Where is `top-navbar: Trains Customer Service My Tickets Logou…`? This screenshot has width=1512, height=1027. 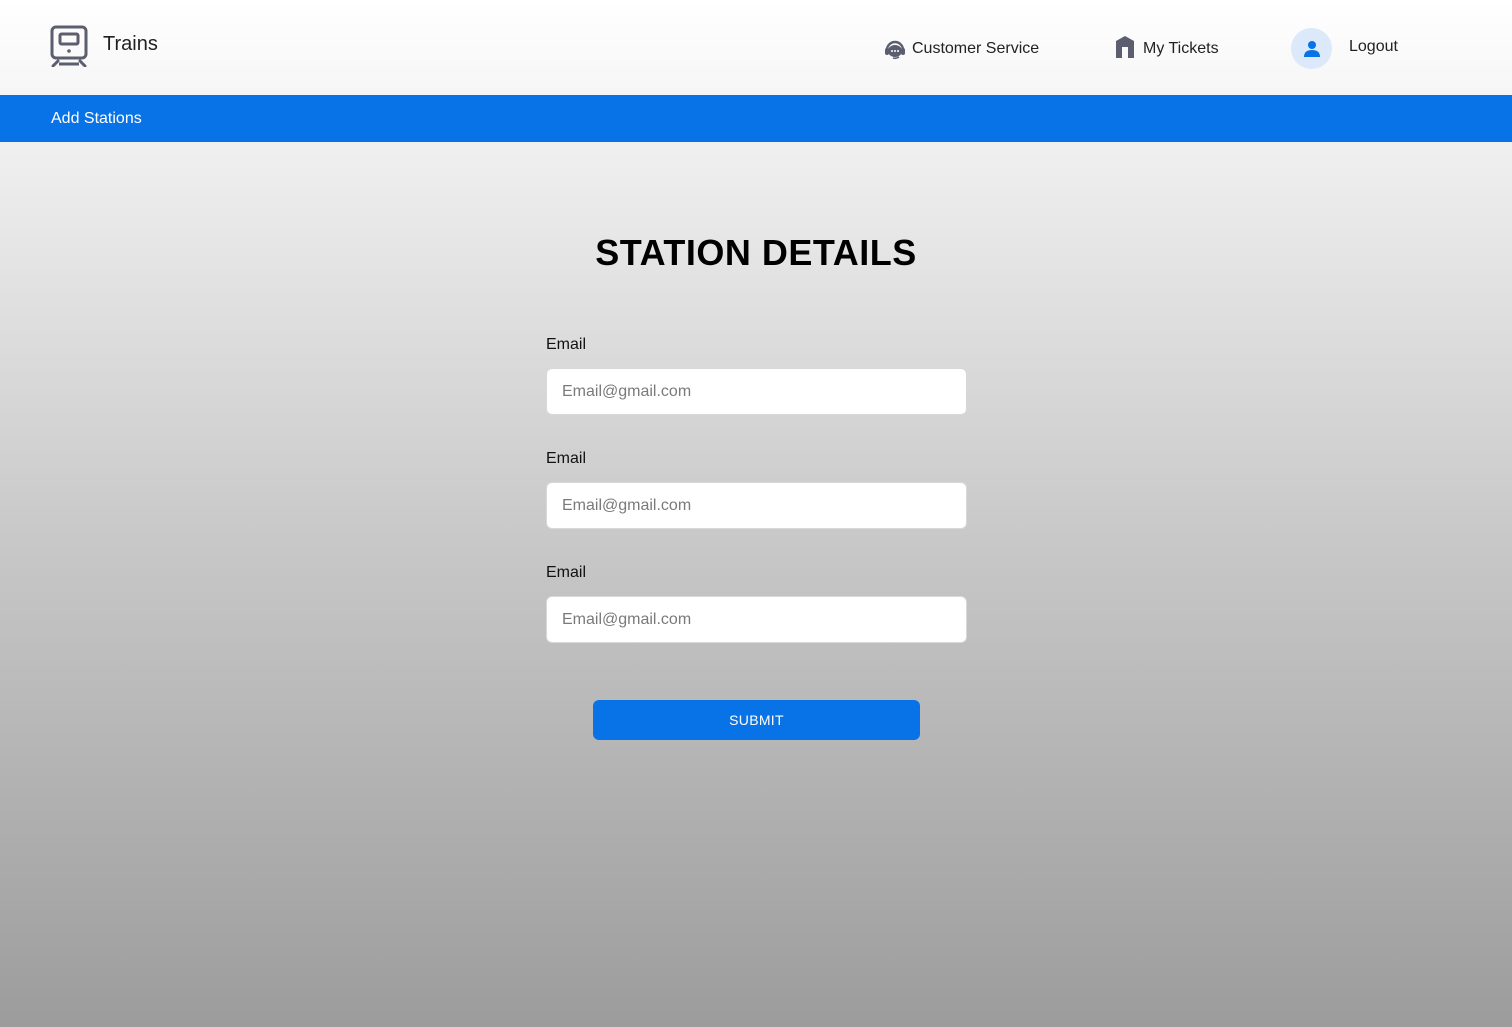 top-navbar: Trains Customer Service My Tickets Logou… is located at coordinates (756, 47).